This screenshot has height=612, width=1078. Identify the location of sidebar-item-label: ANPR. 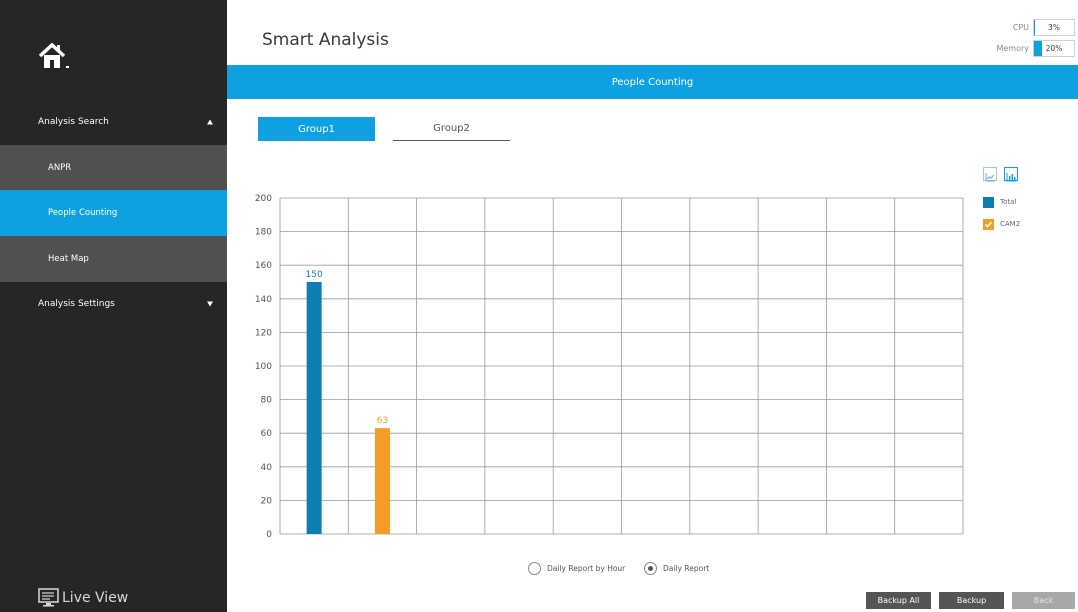
(60, 168).